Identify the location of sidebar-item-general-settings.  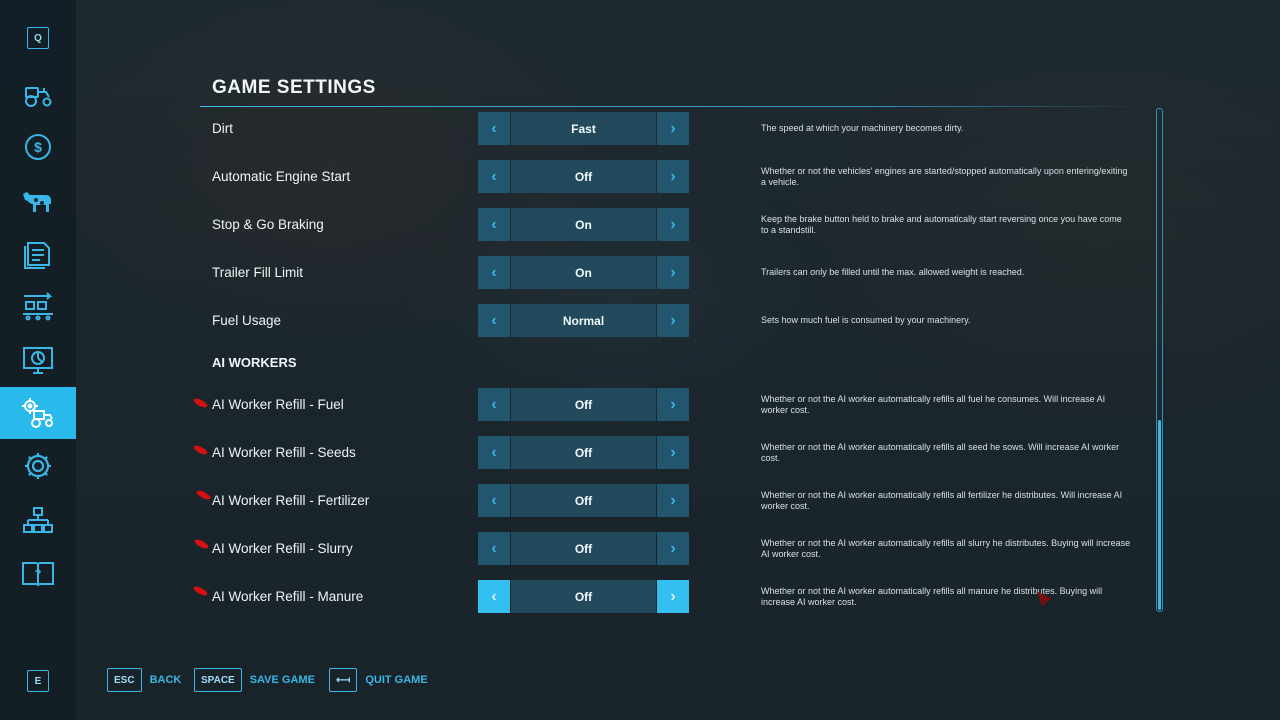
(38, 466).